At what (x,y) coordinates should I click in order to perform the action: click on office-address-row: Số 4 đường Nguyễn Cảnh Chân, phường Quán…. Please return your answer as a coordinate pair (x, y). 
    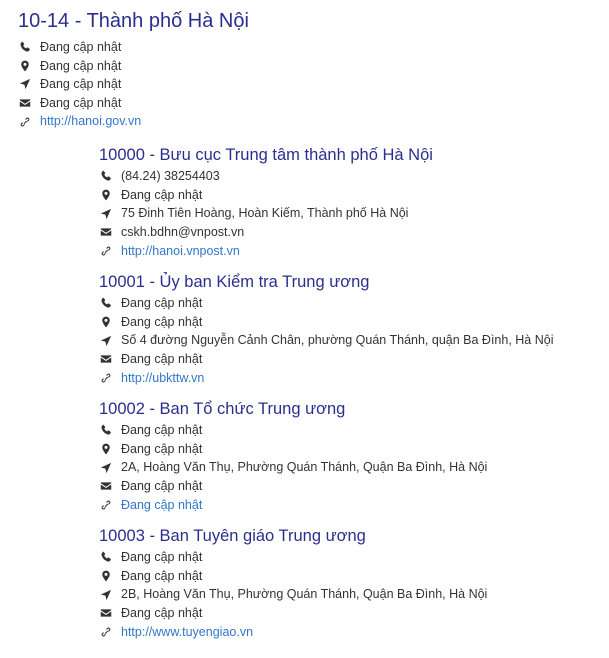
    Looking at the image, I should click on (351, 340).